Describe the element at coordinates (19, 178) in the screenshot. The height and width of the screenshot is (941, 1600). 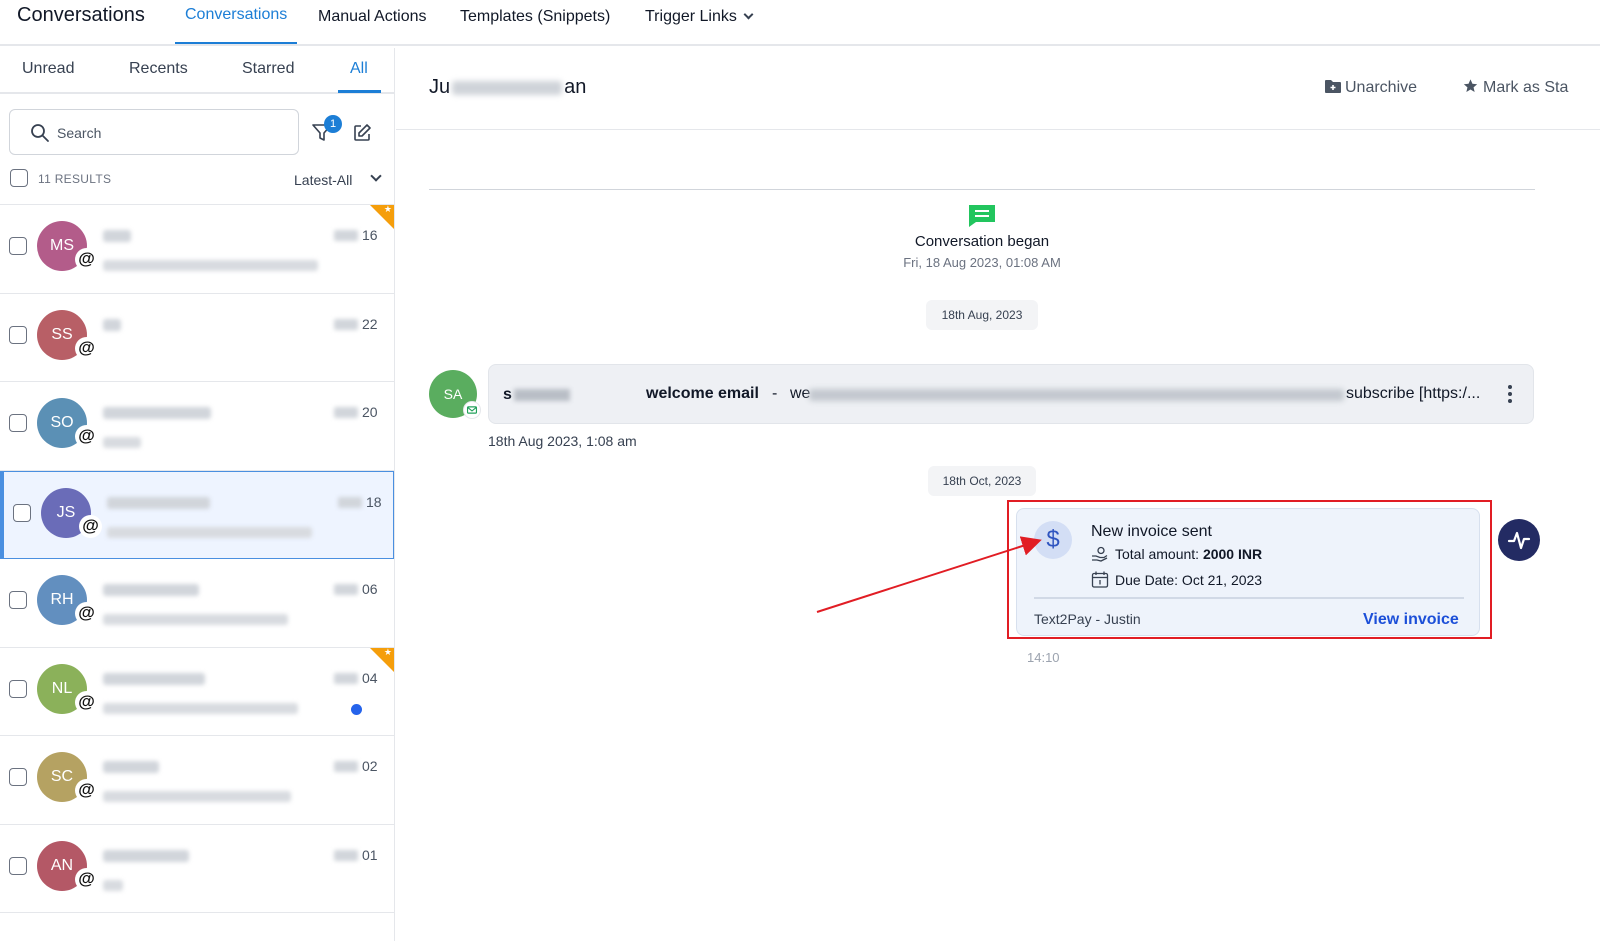
I see `select-all-checkbox` at that location.